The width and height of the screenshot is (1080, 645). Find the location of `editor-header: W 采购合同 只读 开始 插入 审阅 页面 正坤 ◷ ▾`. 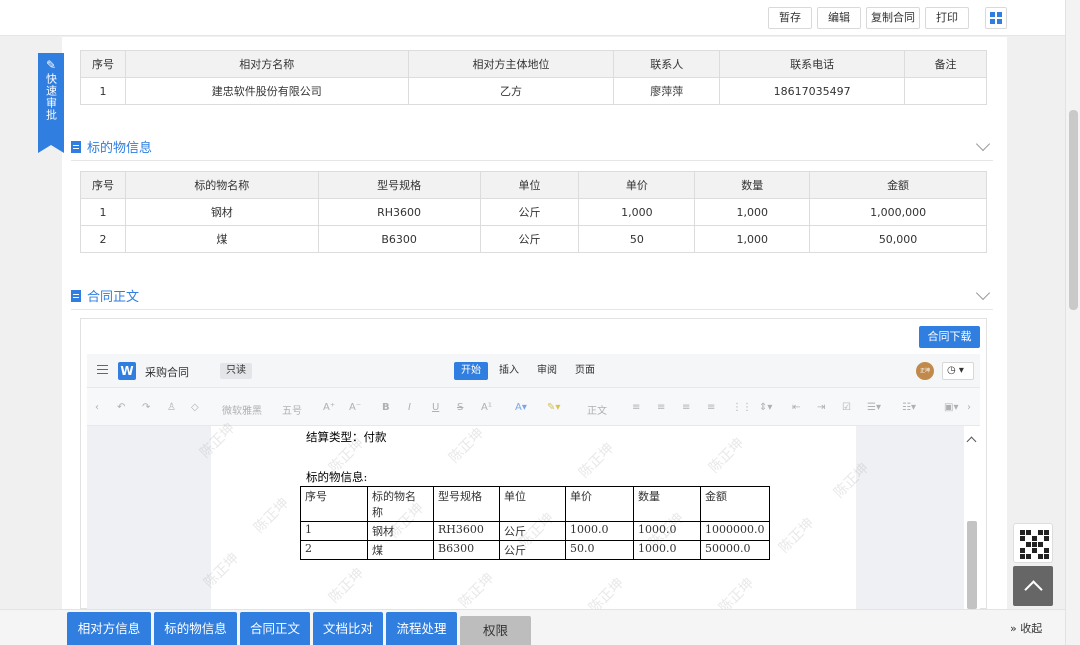

editor-header: W 采购合同 只读 开始 插入 审阅 页面 正坤 ◷ ▾ is located at coordinates (533, 371).